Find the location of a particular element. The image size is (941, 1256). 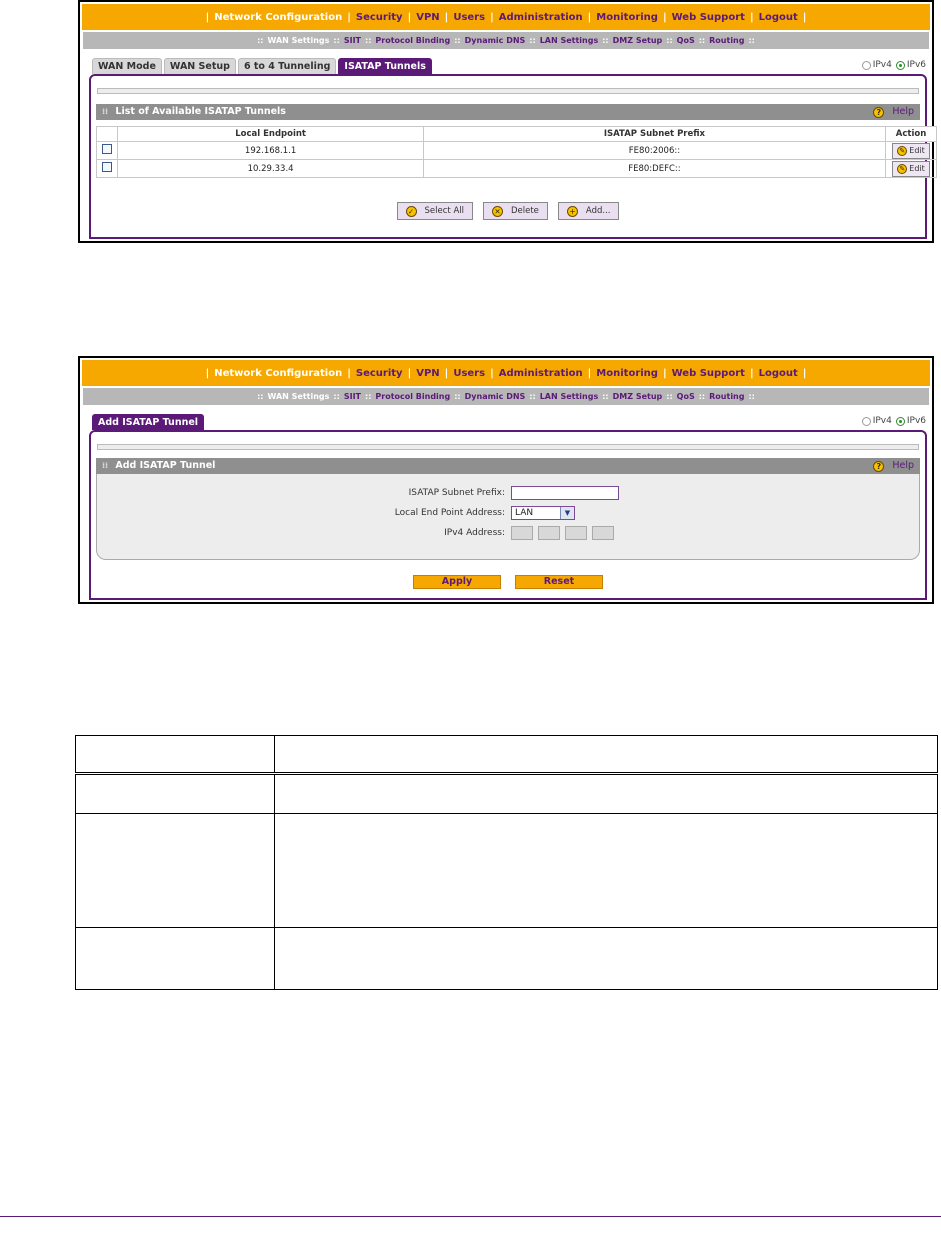

grip-icon: ⁞⁞ is located at coordinates (105, 465).